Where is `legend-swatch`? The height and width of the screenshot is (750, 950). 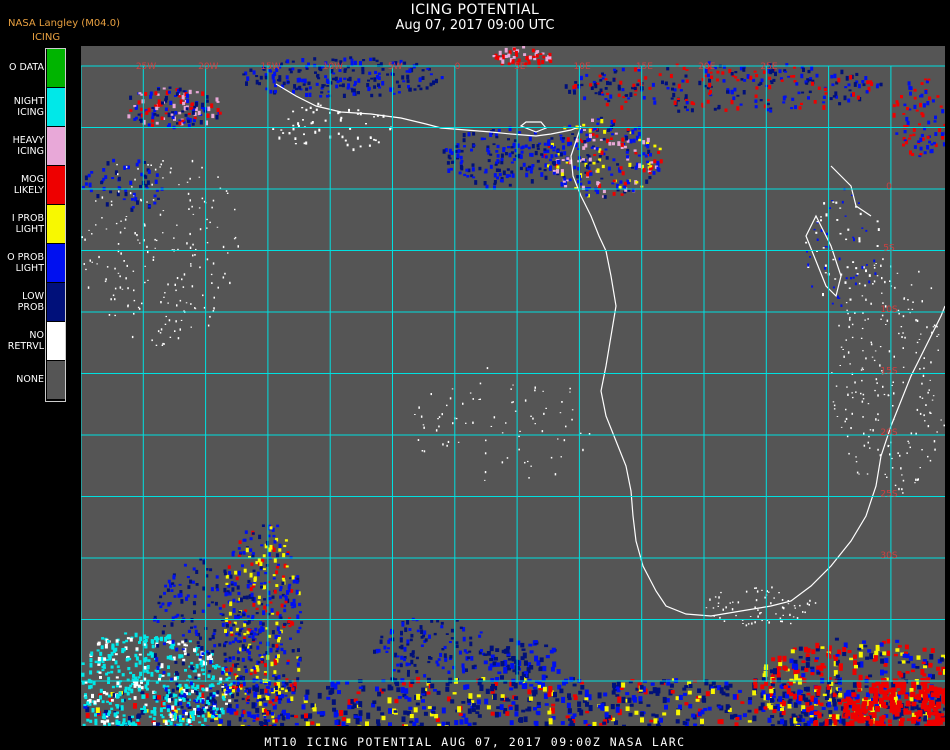 legend-swatch is located at coordinates (56, 263).